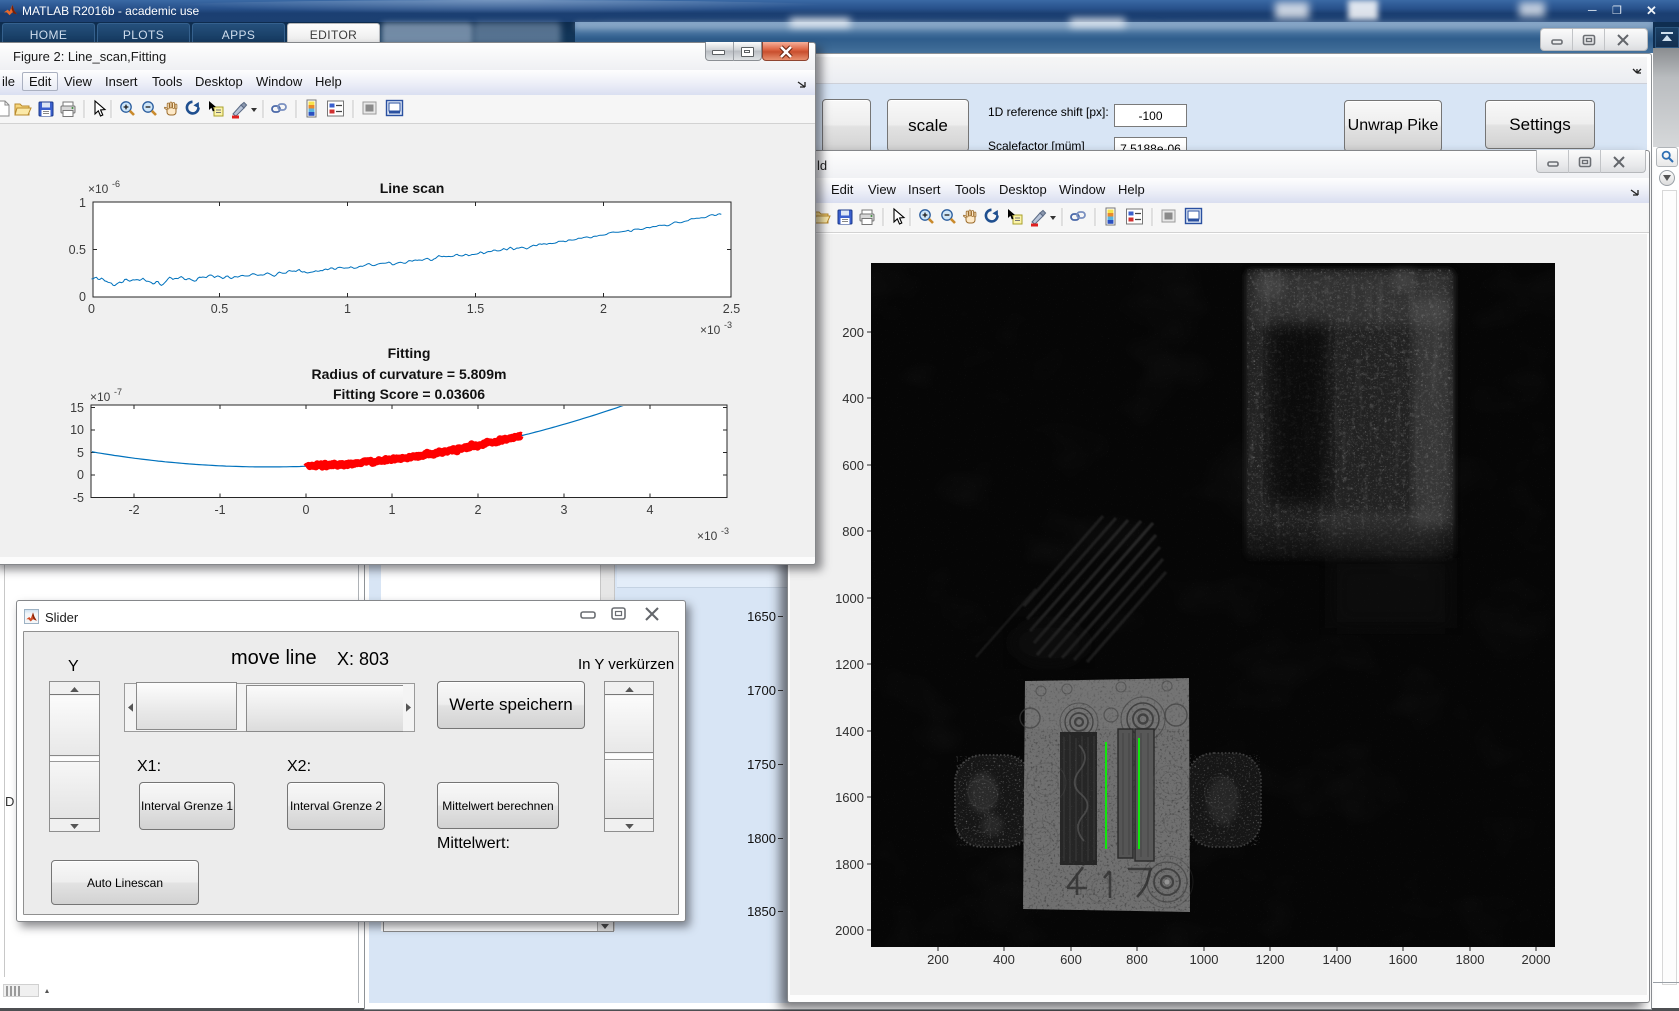 This screenshot has width=1679, height=1011. I want to click on svg-text: -5, so click(78, 498).